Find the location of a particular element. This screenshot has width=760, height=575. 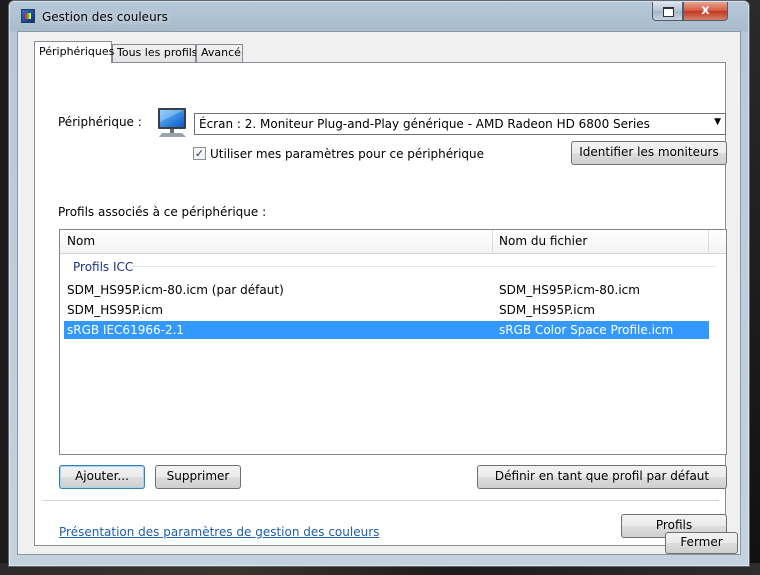

group-header-icc: Profils ICC is located at coordinates (103, 267).